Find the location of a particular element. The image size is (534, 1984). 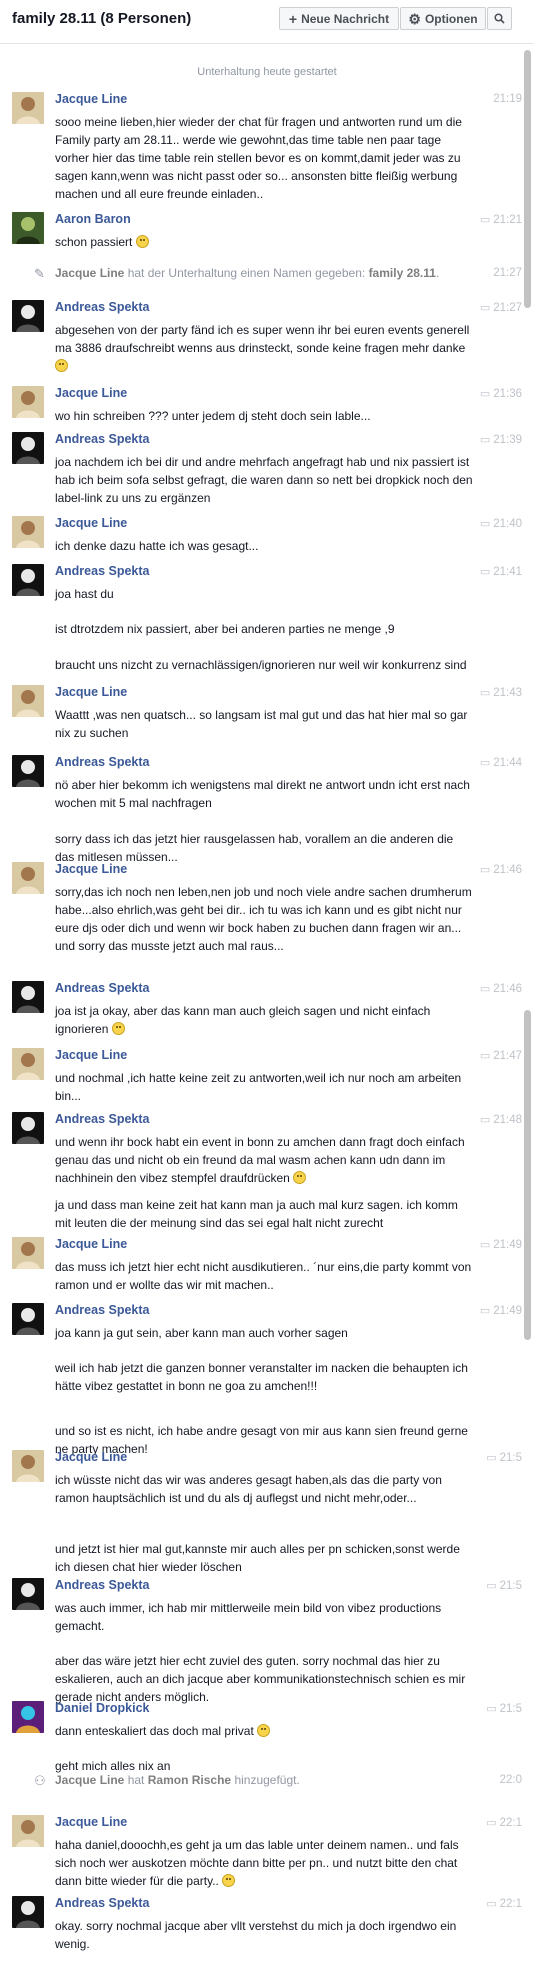

add-person-icon: ⚇ is located at coordinates (40, 1780).